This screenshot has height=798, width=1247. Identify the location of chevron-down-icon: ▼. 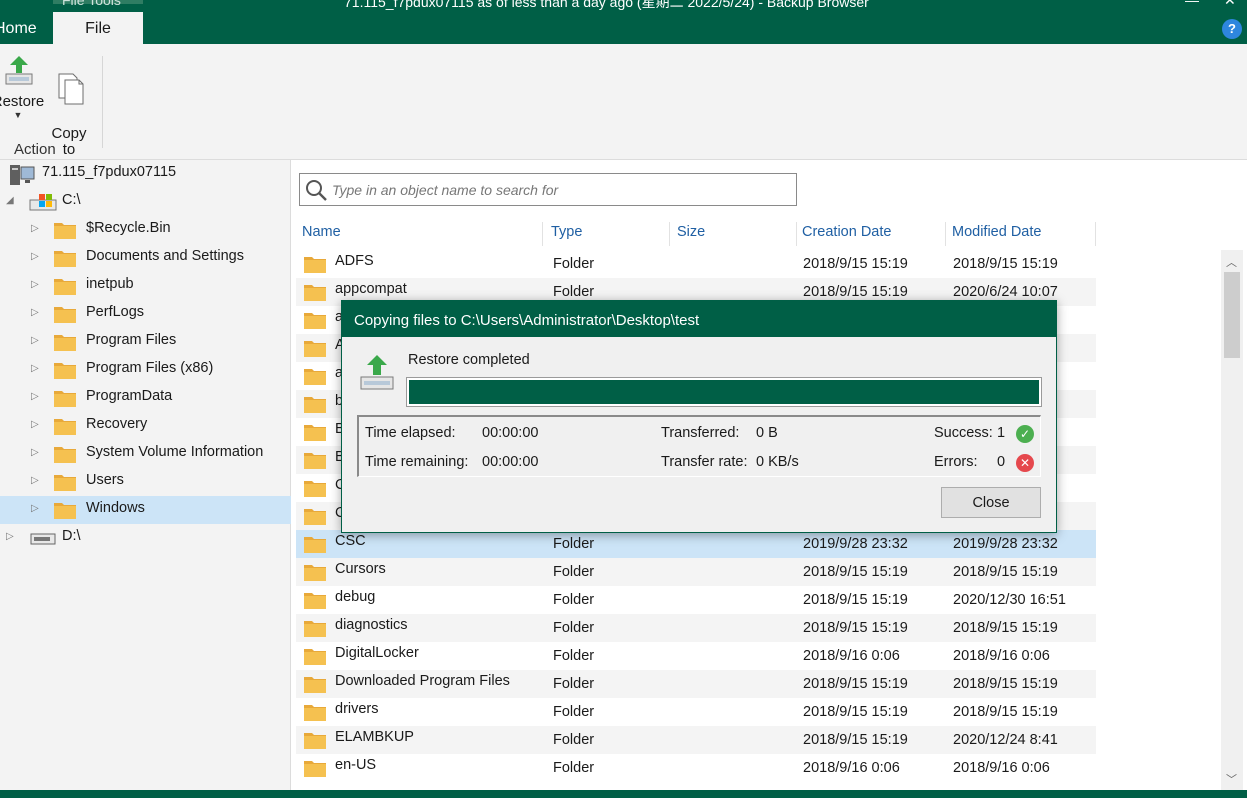
(18, 115).